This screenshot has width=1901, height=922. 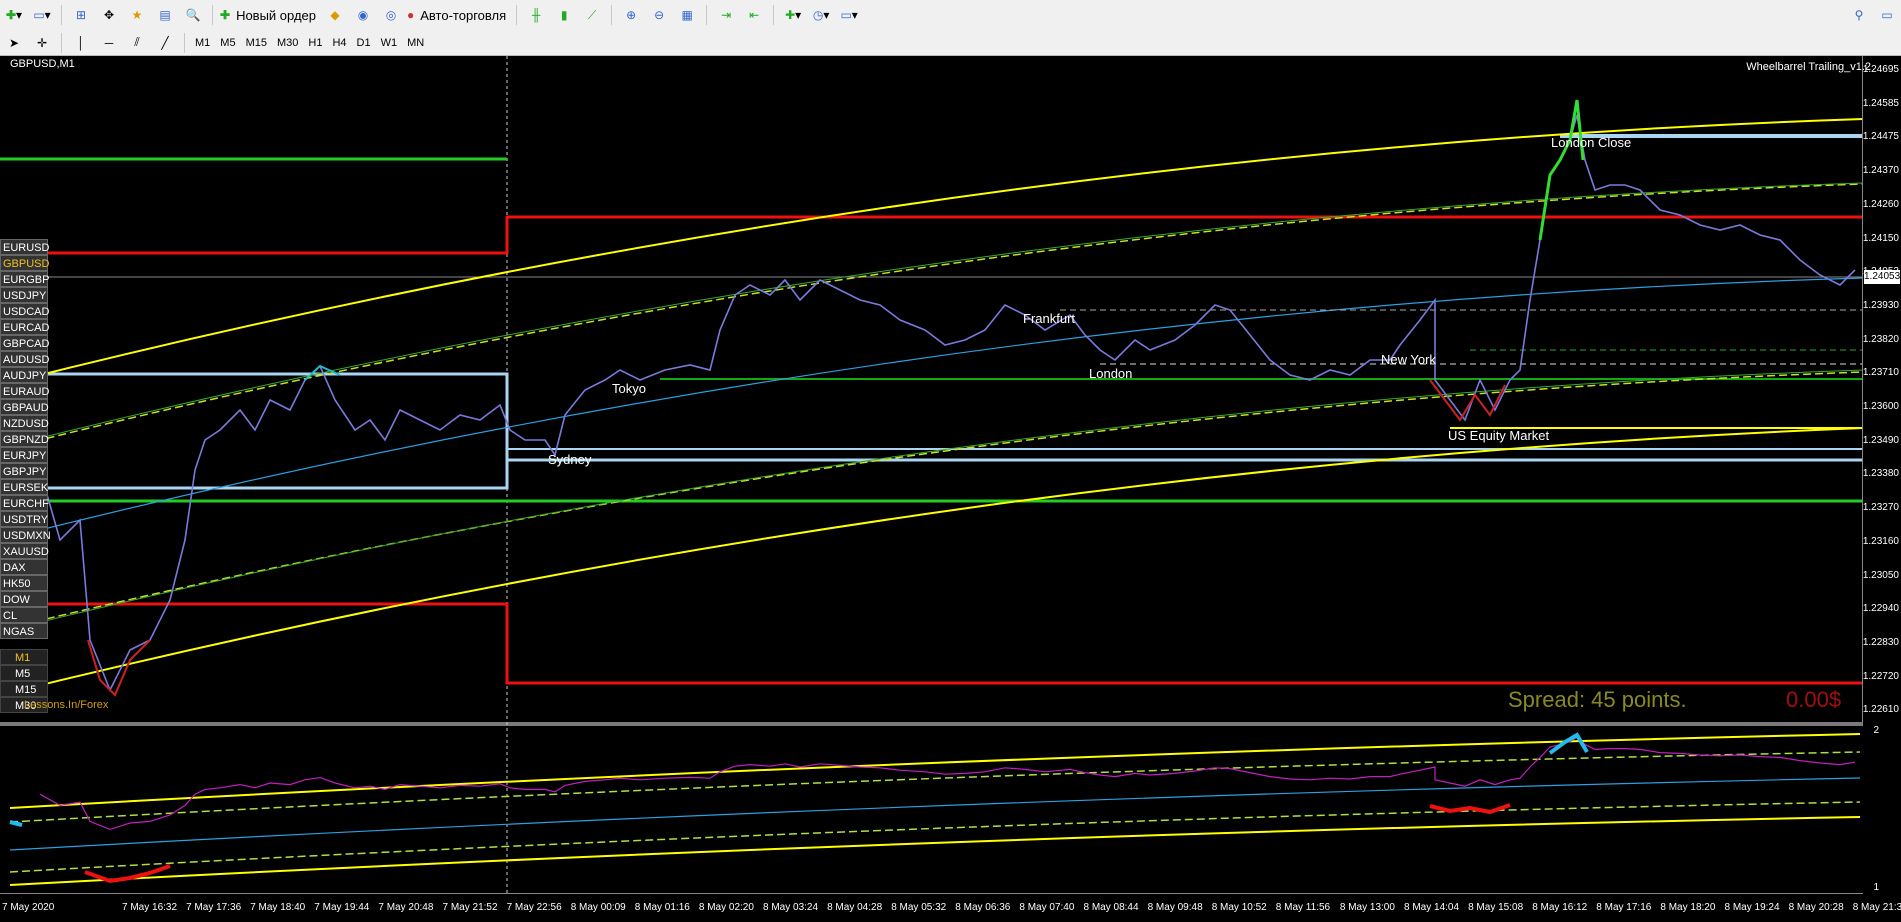 I want to click on symbol-button-eurgbp: EURGBP, so click(x=24, y=279).